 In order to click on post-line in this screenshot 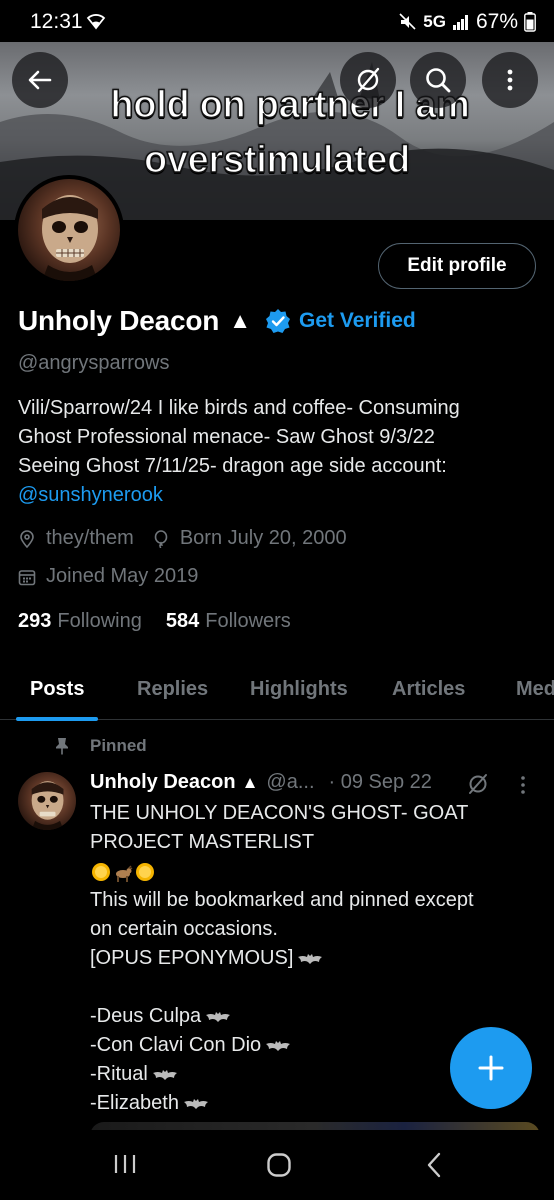, I will do `click(315, 987)`.